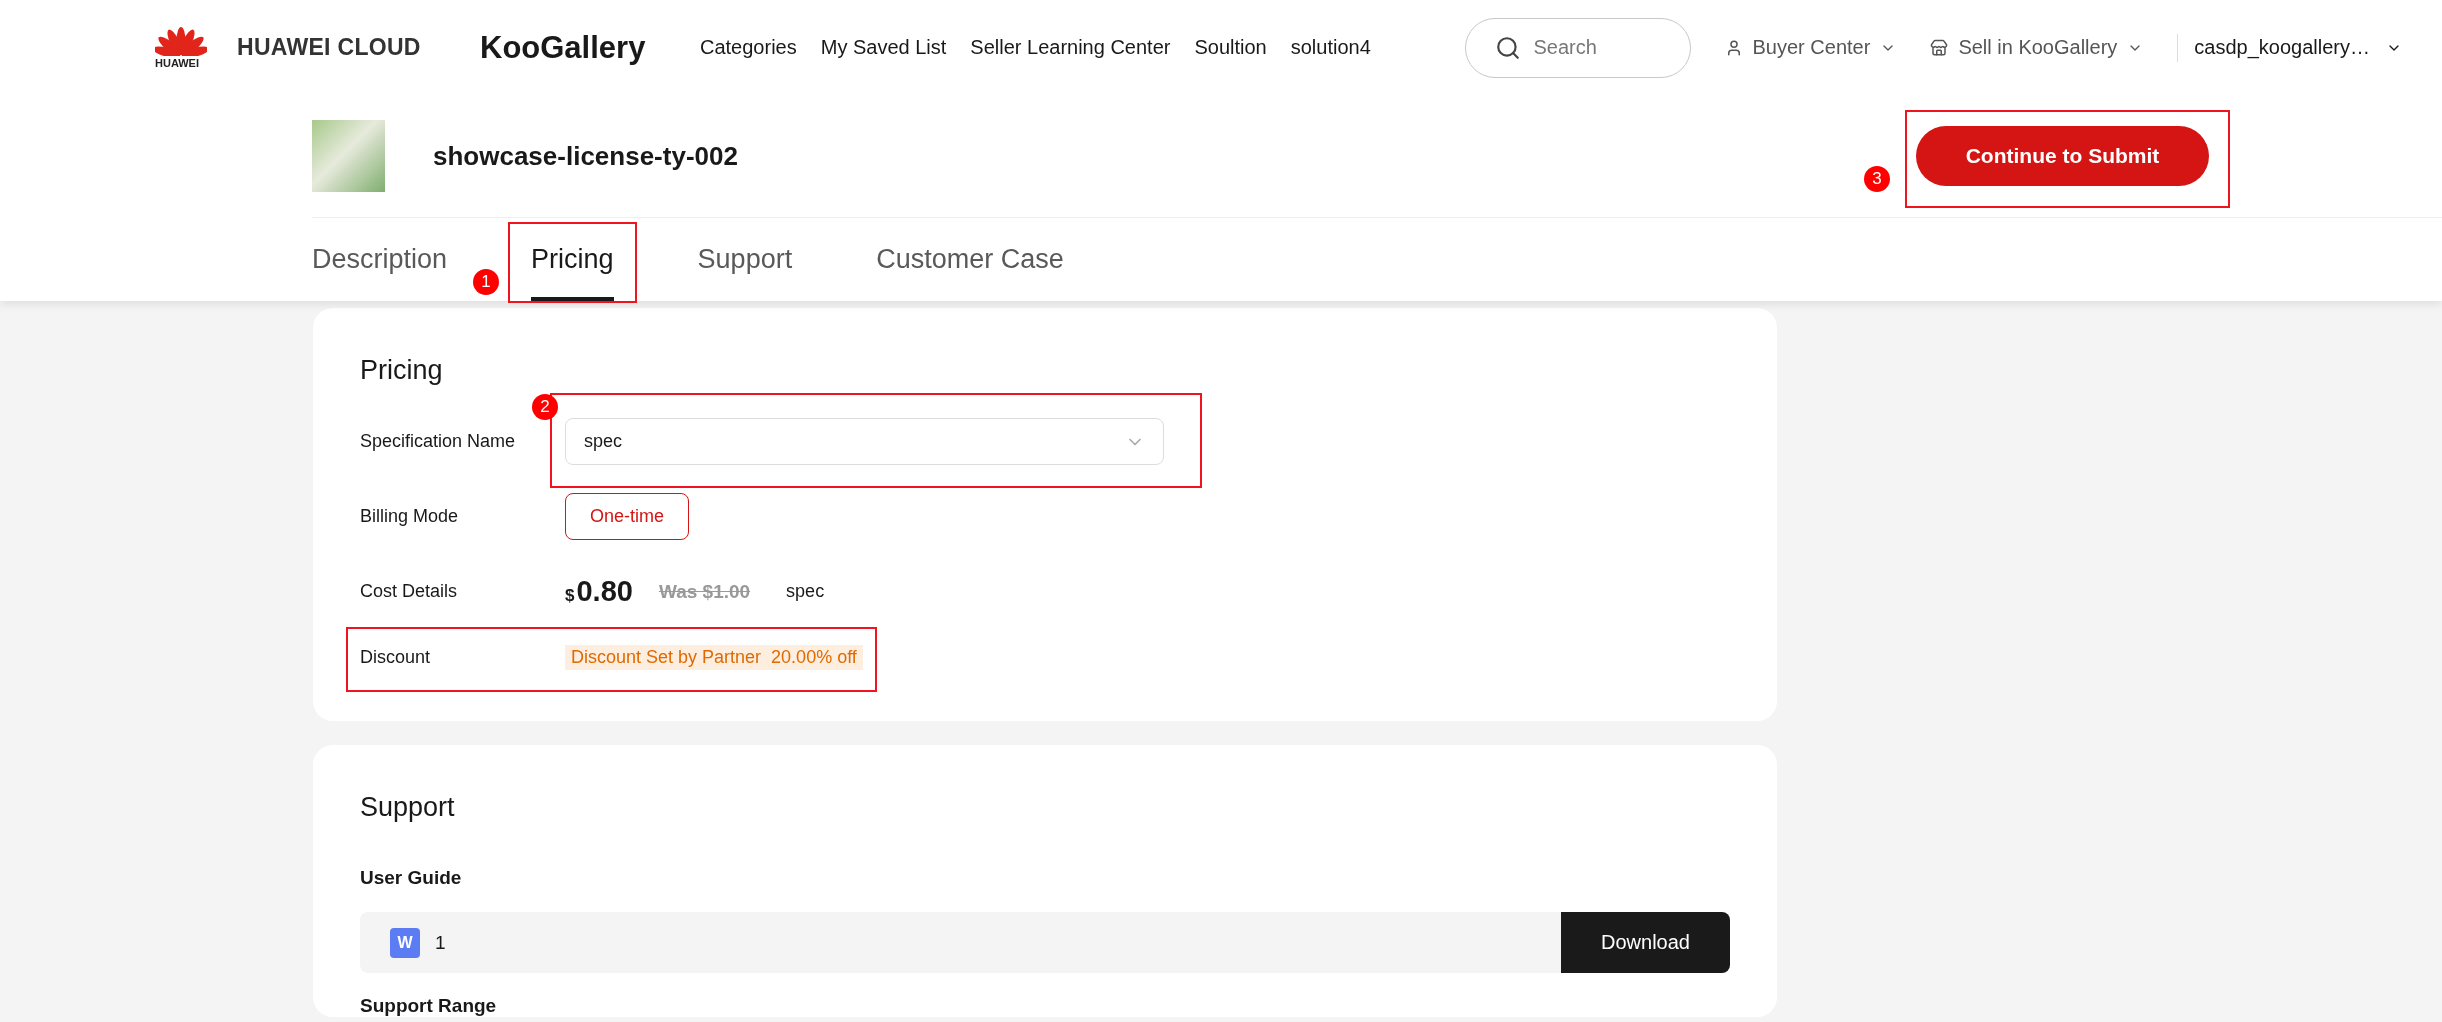  Describe the element at coordinates (590, 47) in the screenshot. I see `site-name: KooGallery` at that location.